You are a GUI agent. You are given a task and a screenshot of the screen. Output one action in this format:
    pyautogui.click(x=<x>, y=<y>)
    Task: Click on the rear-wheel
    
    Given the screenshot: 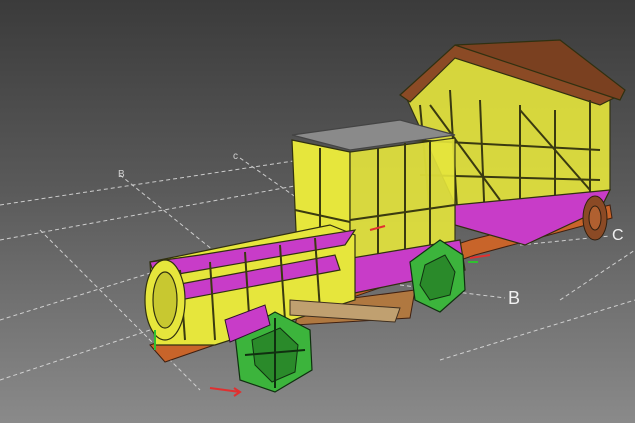 What is the action you would take?
    pyautogui.click(x=595, y=218)
    